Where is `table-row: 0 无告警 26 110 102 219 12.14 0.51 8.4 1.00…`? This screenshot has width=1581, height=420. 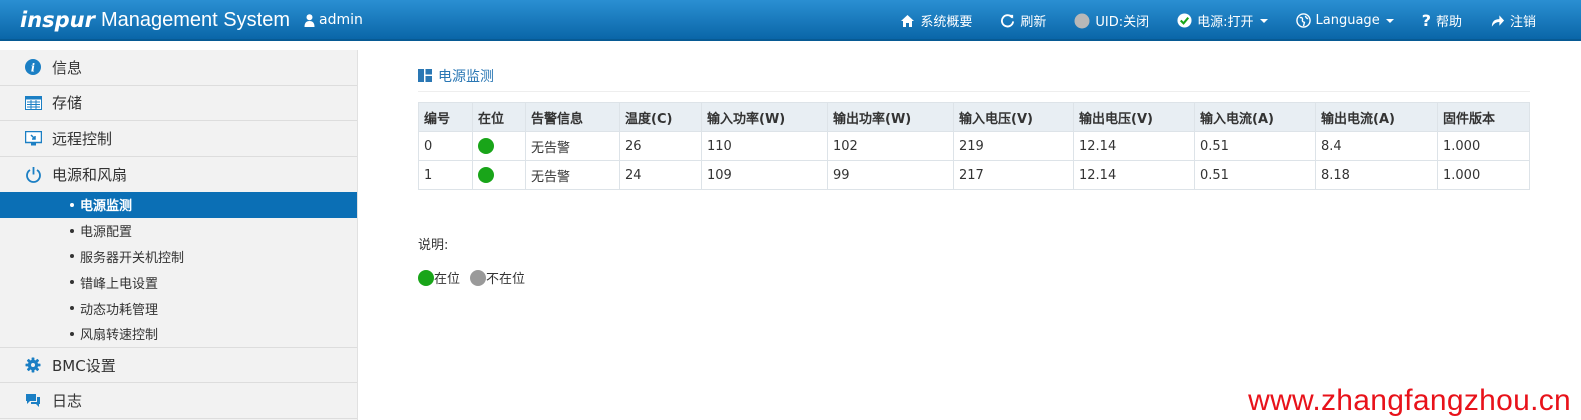 table-row: 0 无告警 26 110 102 219 12.14 0.51 8.4 1.00… is located at coordinates (974, 146).